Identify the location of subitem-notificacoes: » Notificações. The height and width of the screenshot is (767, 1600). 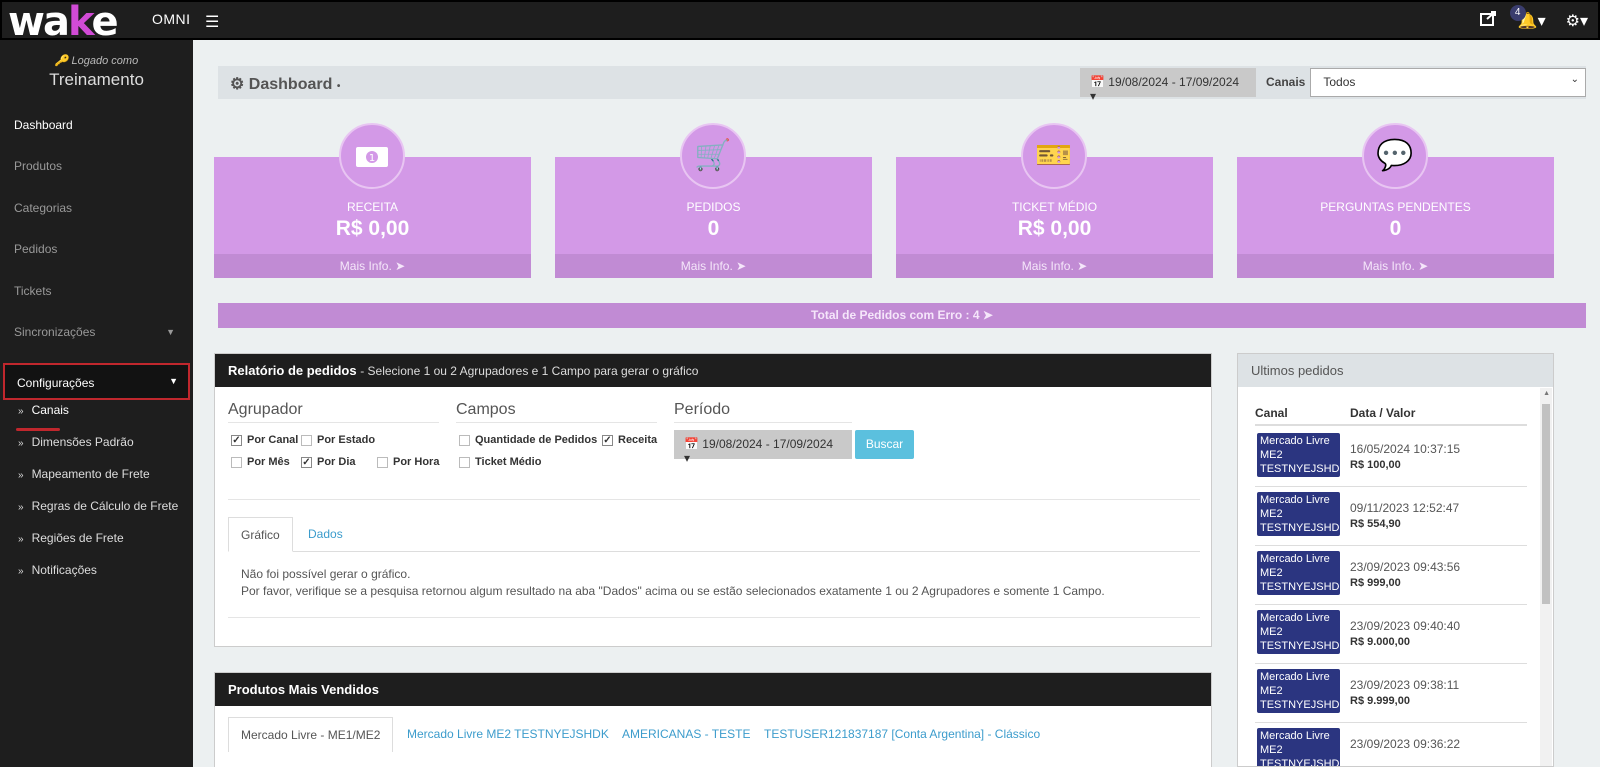
(57, 570).